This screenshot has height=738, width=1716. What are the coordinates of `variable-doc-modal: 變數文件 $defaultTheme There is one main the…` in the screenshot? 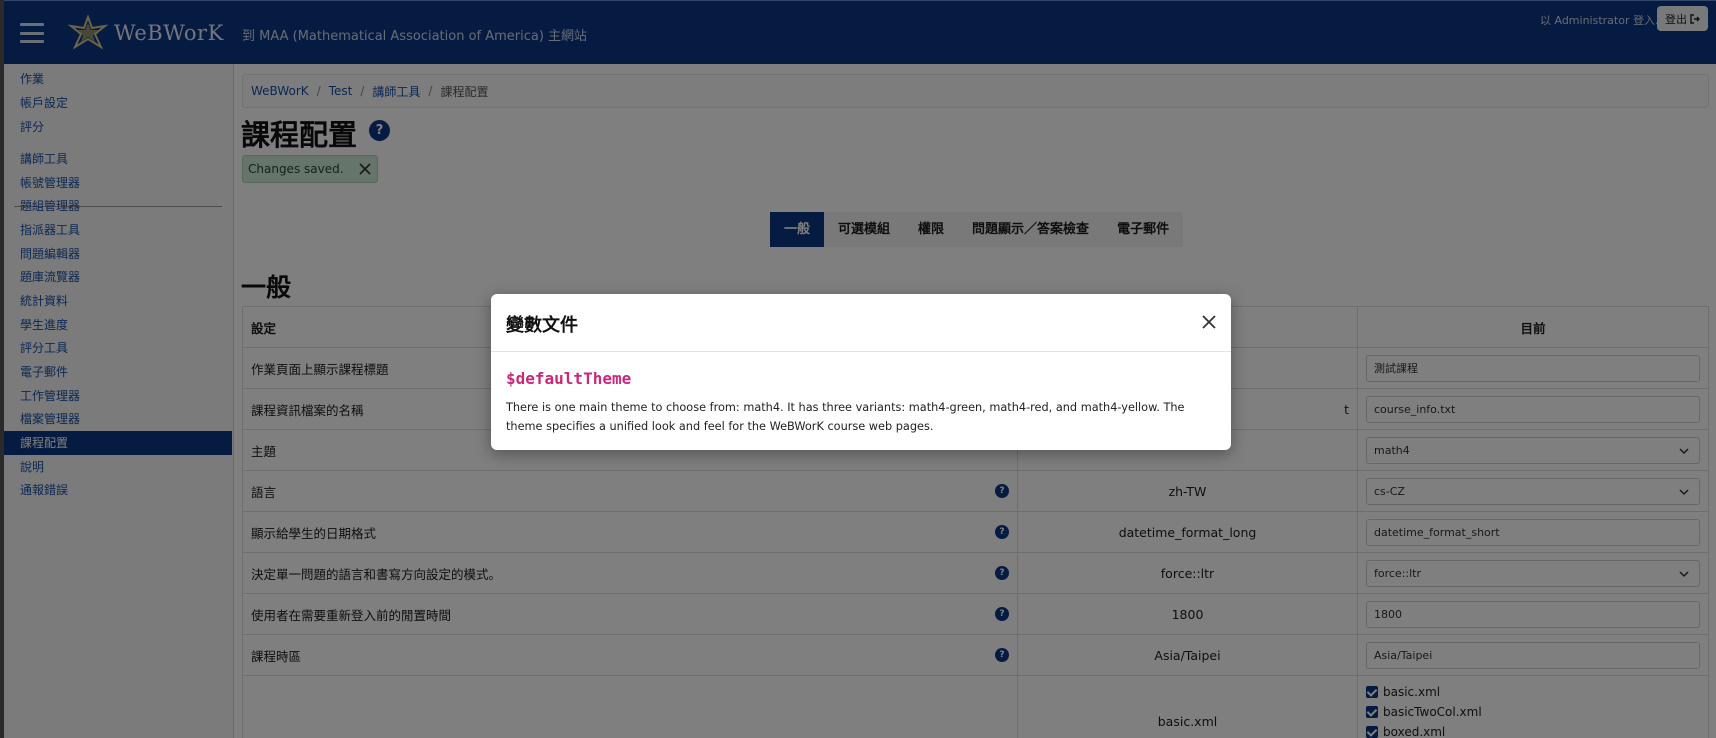 It's located at (861, 372).